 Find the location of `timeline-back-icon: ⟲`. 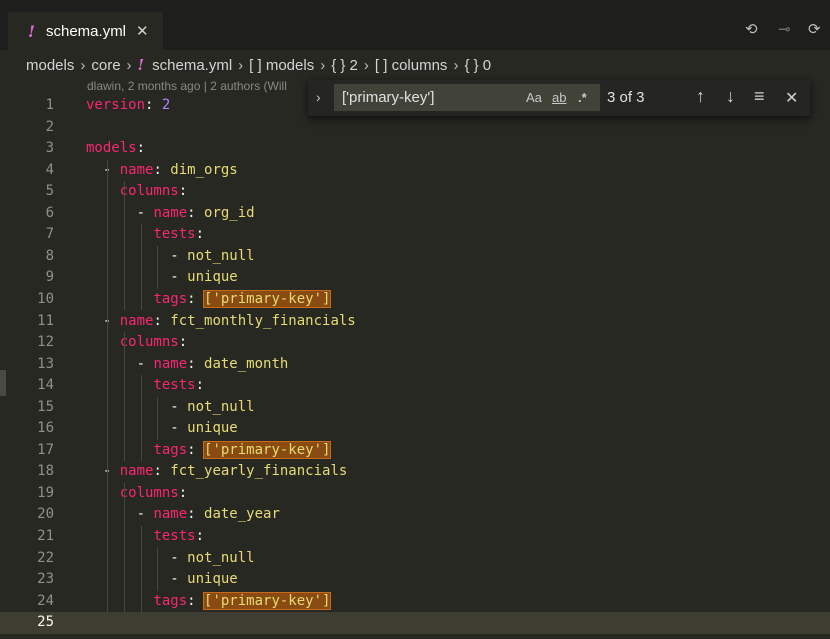

timeline-back-icon: ⟲ is located at coordinates (751, 29).